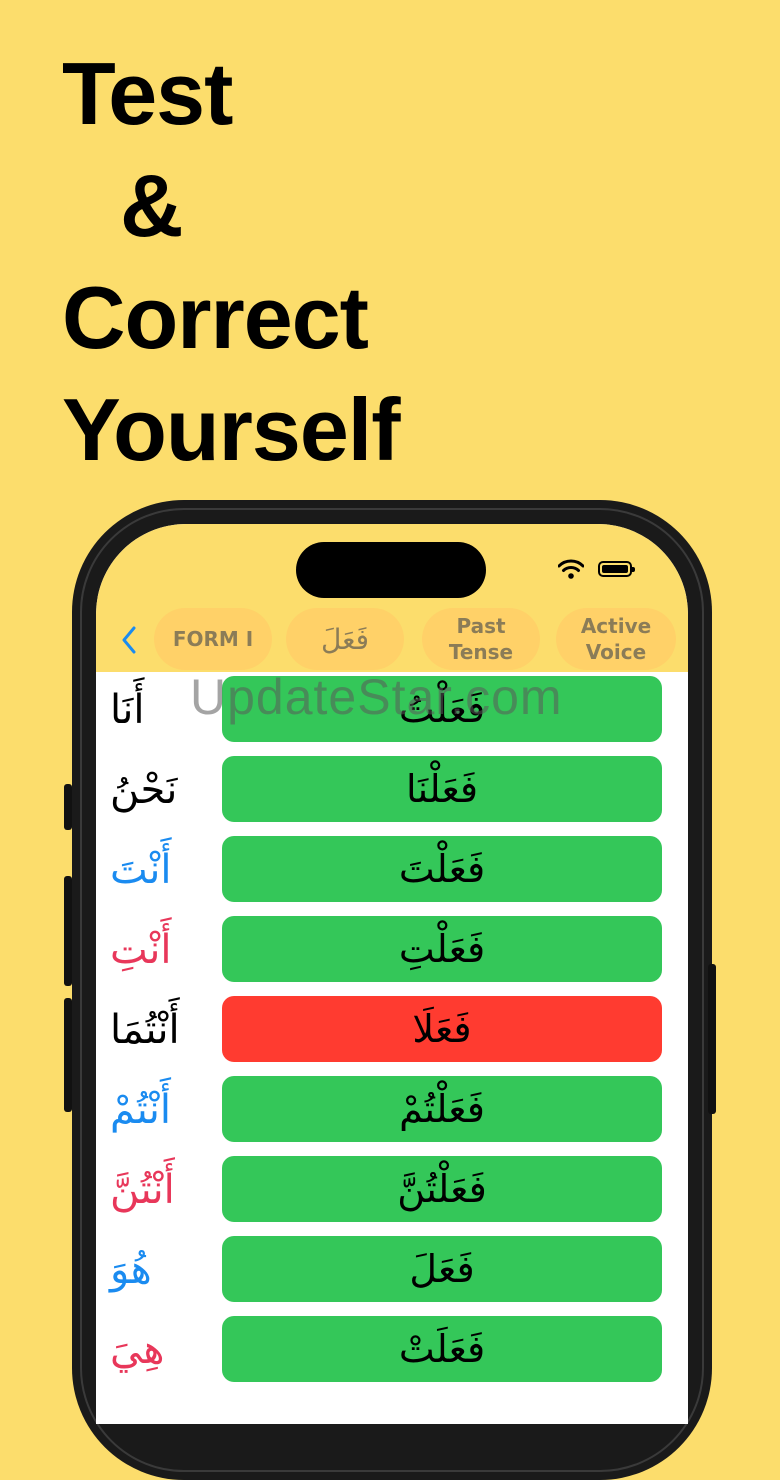 Image resolution: width=780 pixels, height=1480 pixels. What do you see at coordinates (616, 639) in the screenshot?
I see `chip-voice: Active Voice` at bounding box center [616, 639].